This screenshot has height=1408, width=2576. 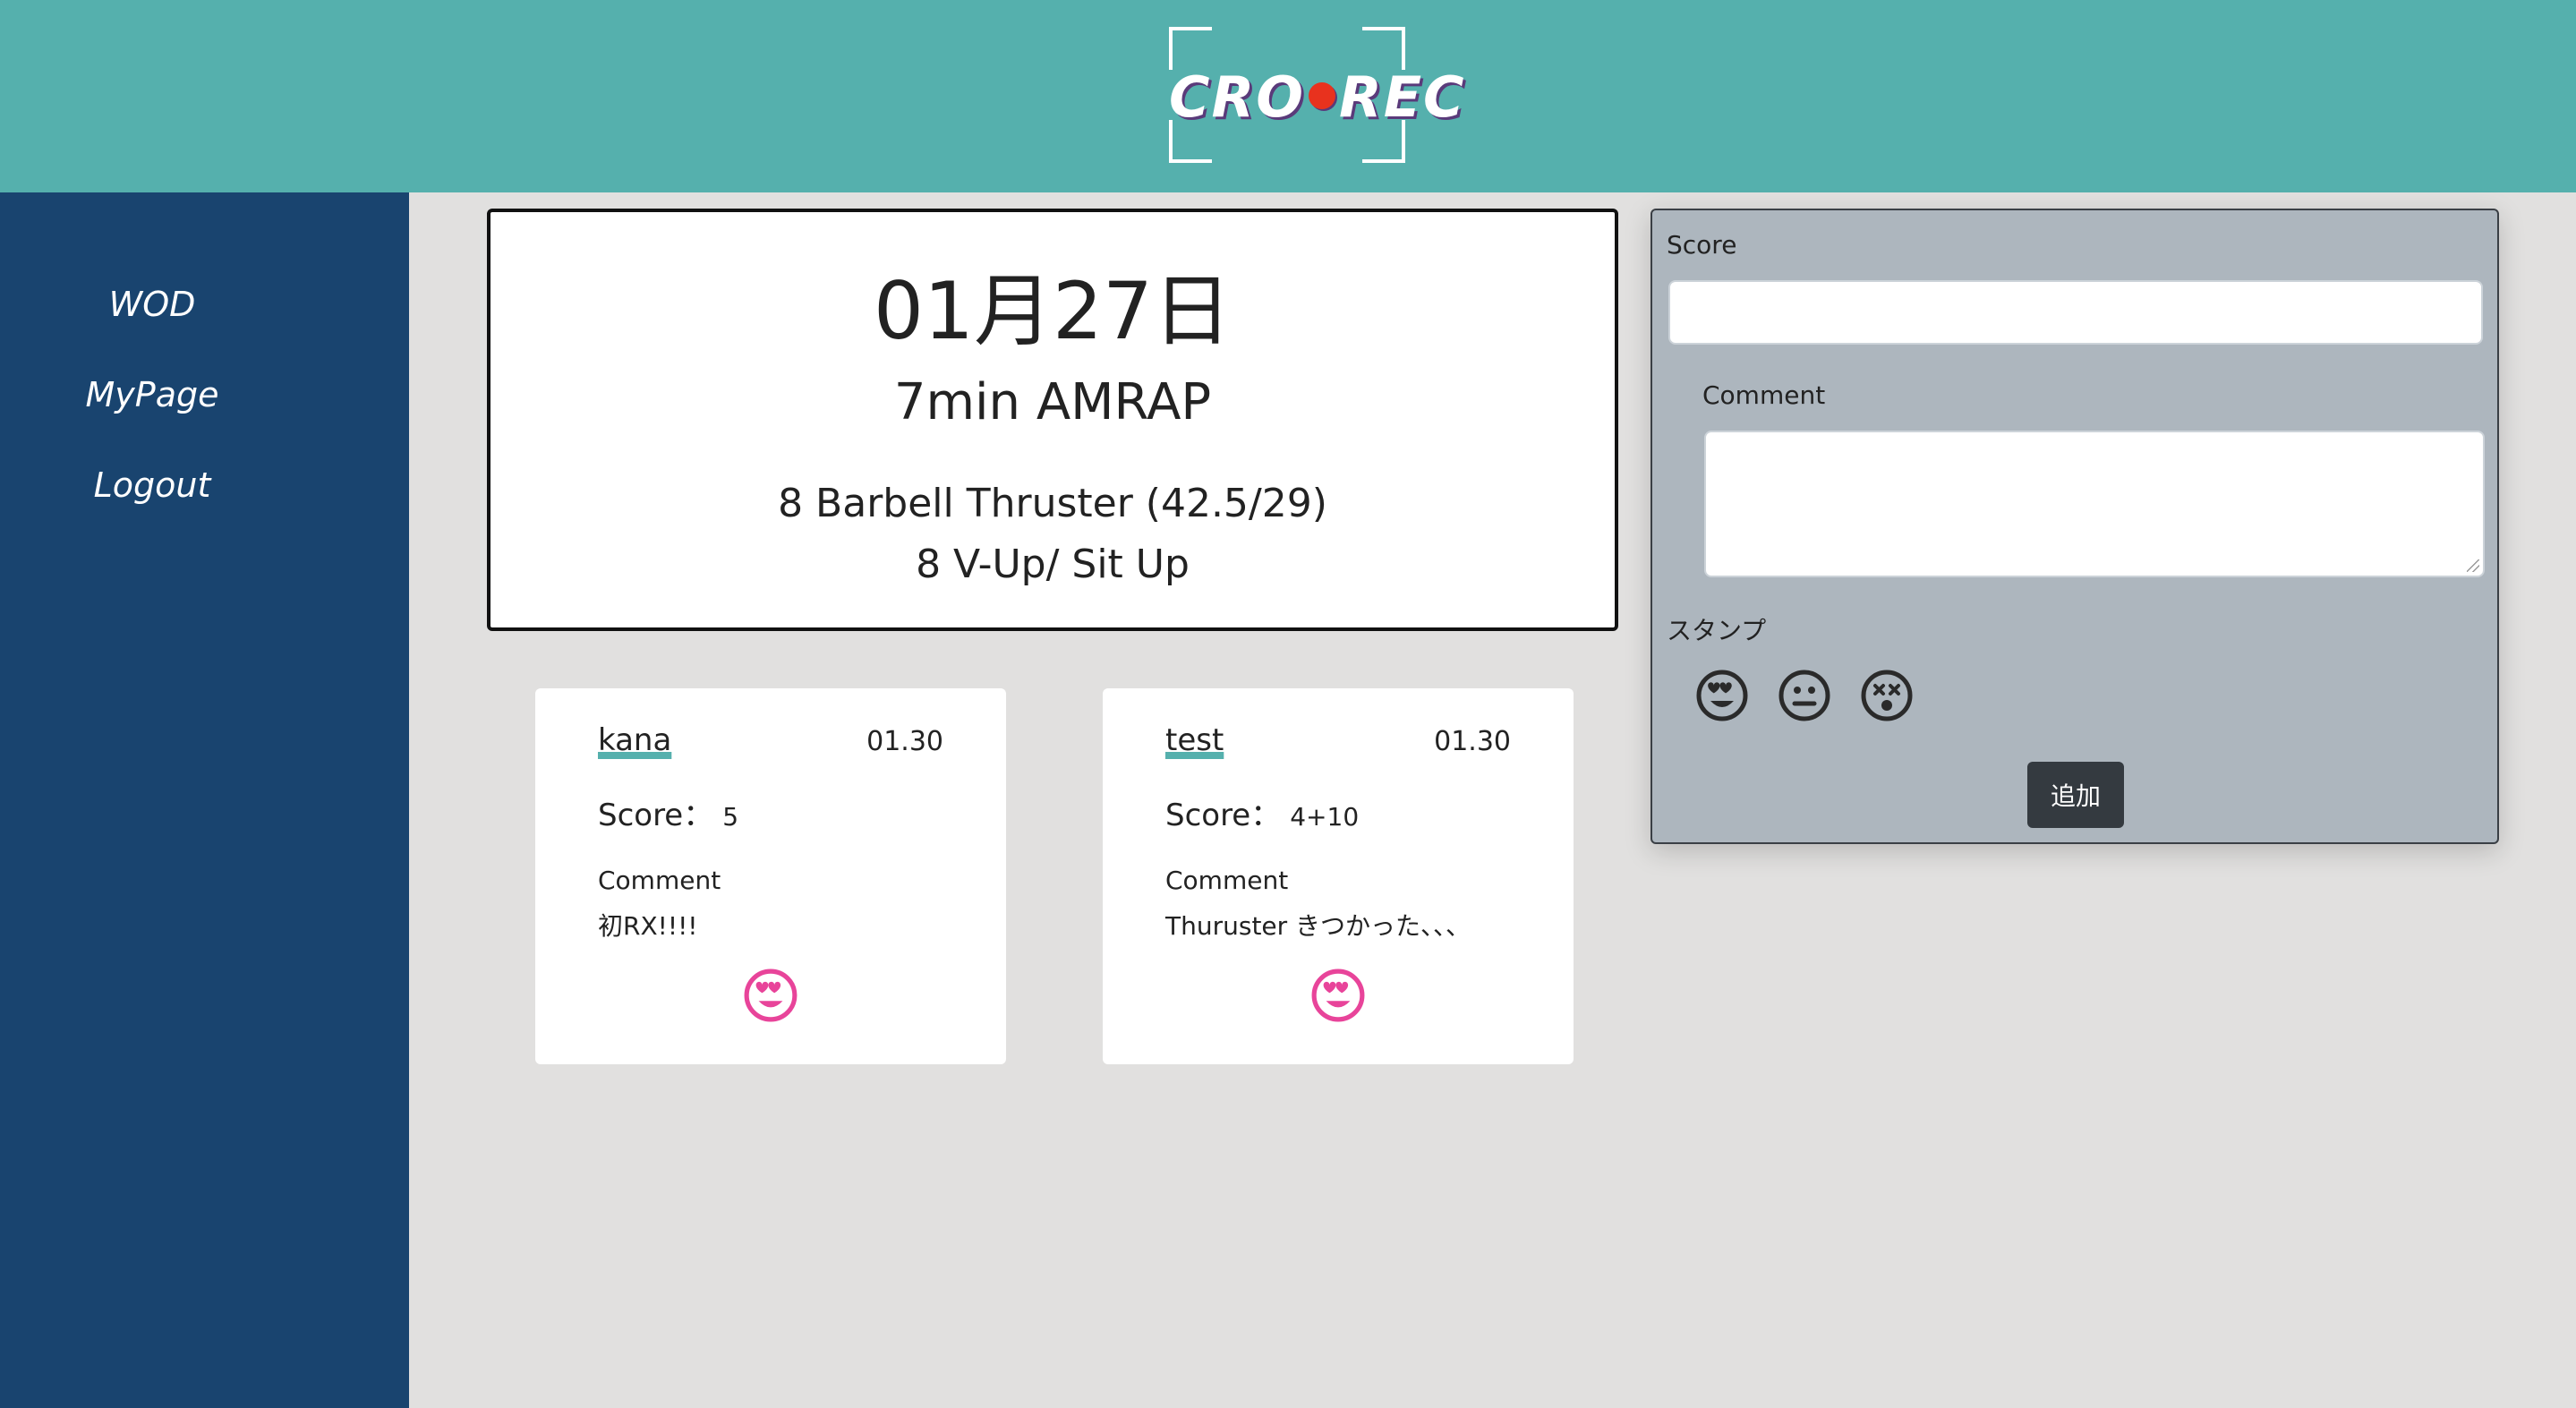 I want to click on logo-wordmark: CRO REC, so click(x=1316, y=97).